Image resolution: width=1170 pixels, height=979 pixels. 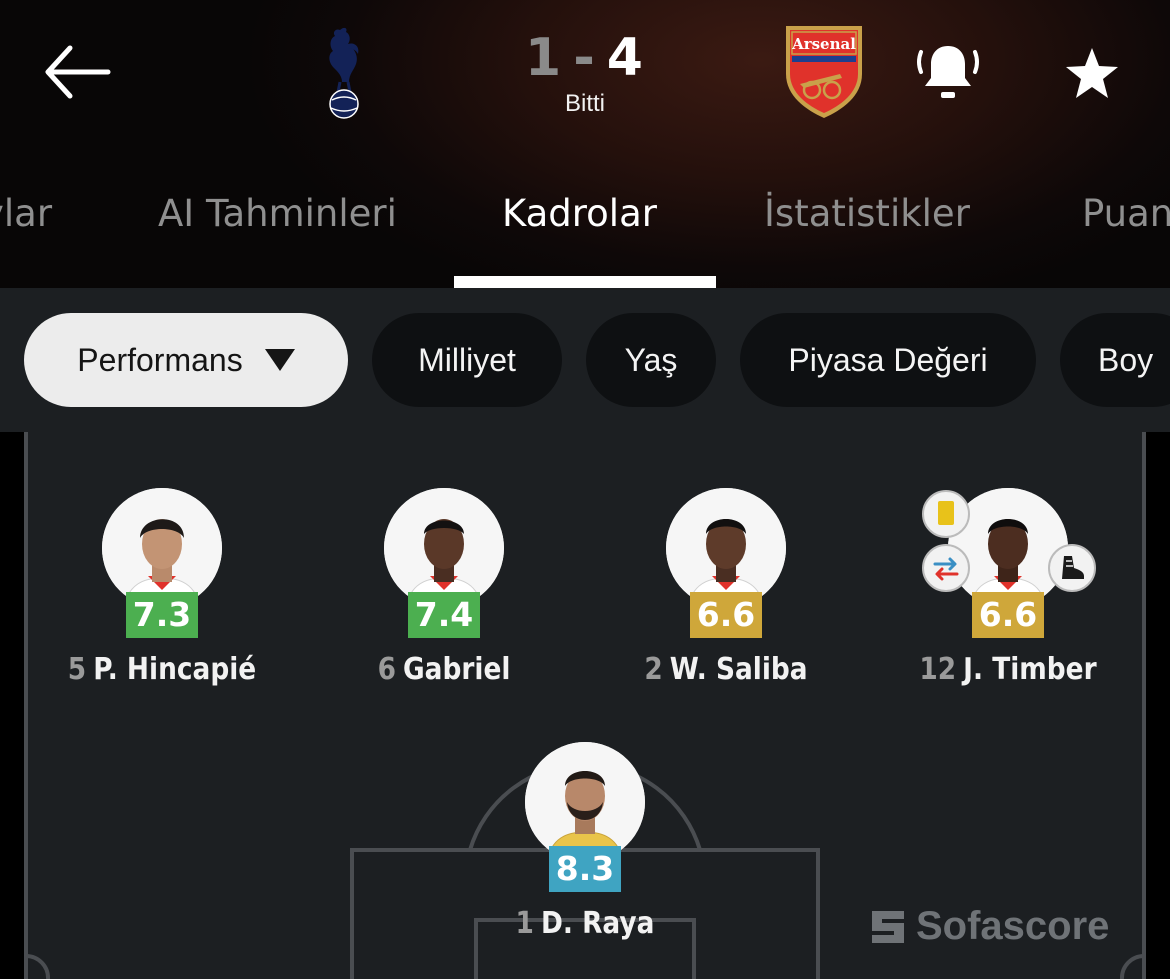 I want to click on yellow-card-badge, so click(x=946, y=514).